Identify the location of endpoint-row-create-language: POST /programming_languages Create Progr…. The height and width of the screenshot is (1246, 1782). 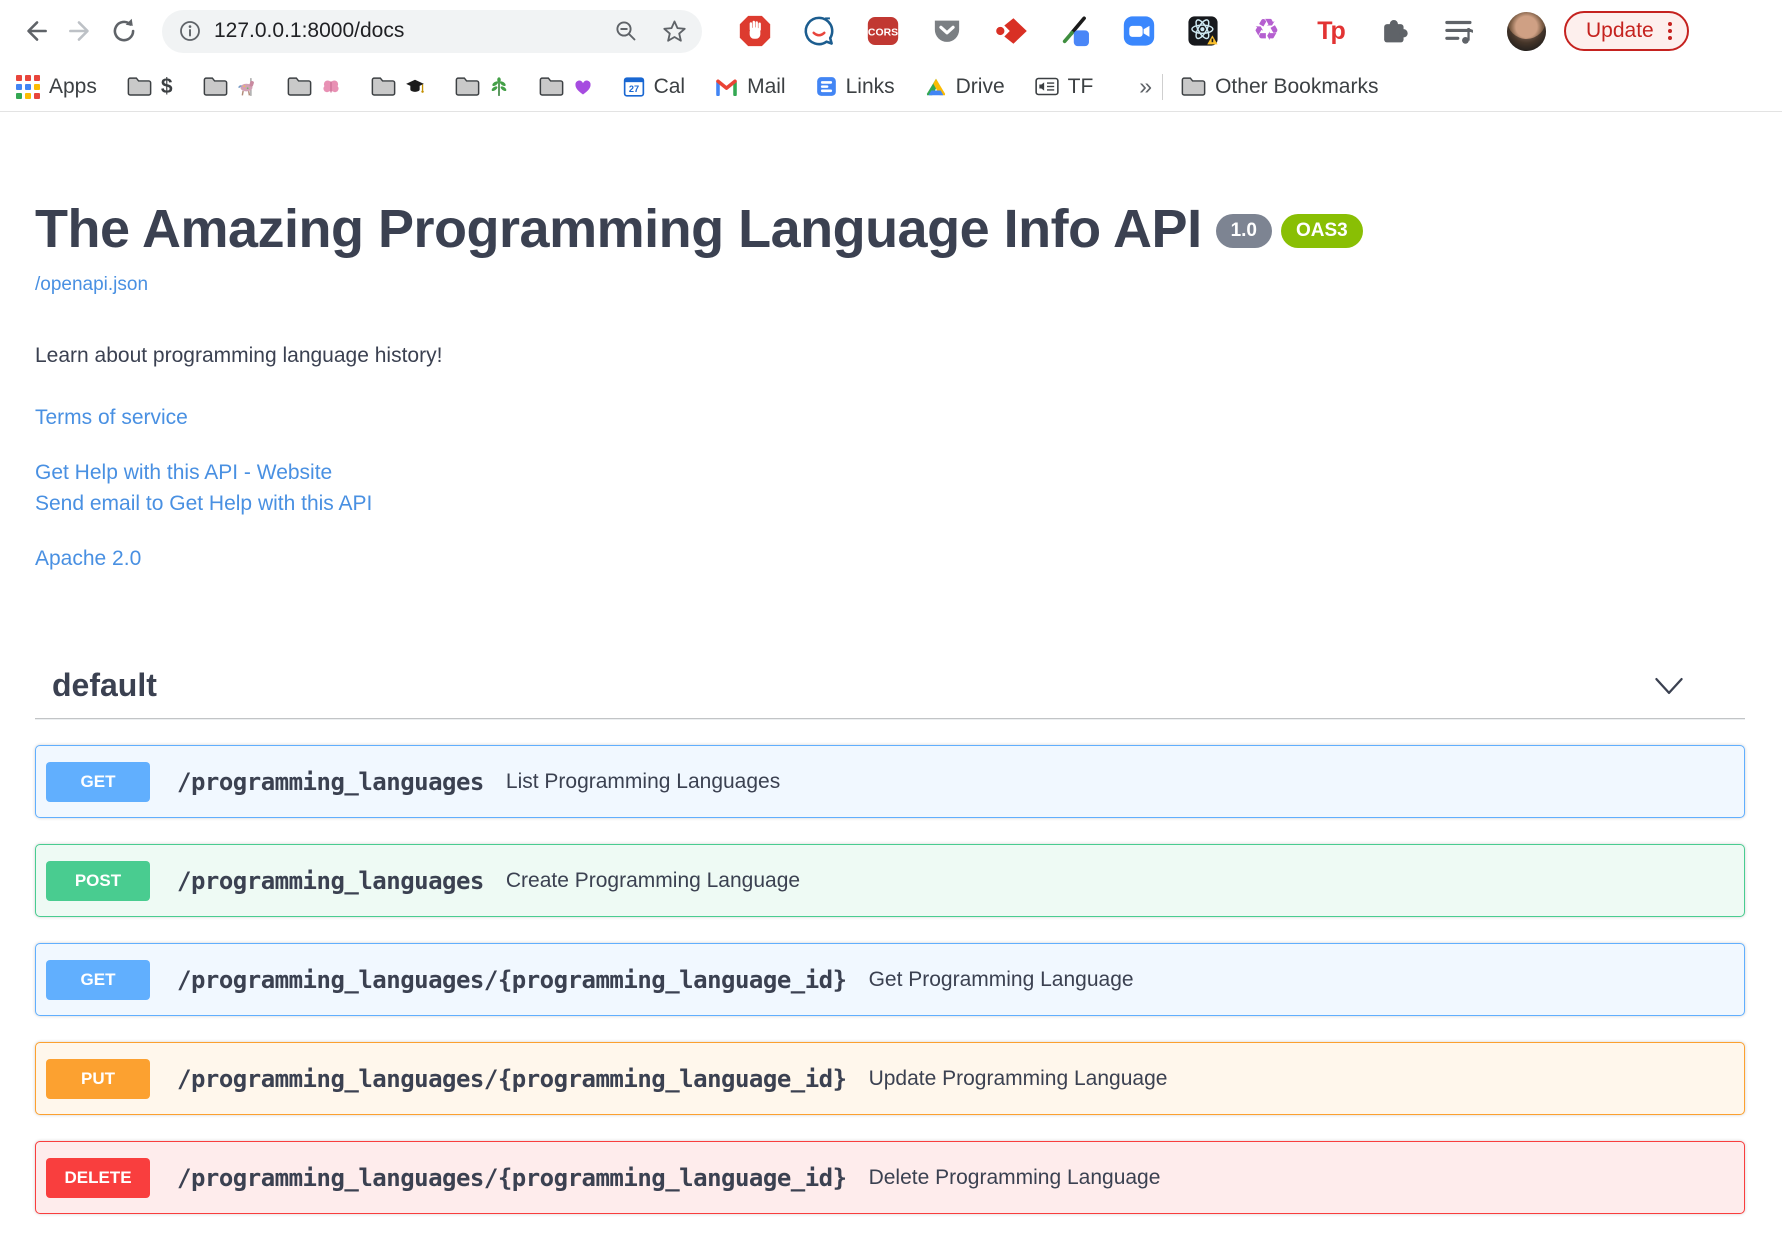
(890, 881).